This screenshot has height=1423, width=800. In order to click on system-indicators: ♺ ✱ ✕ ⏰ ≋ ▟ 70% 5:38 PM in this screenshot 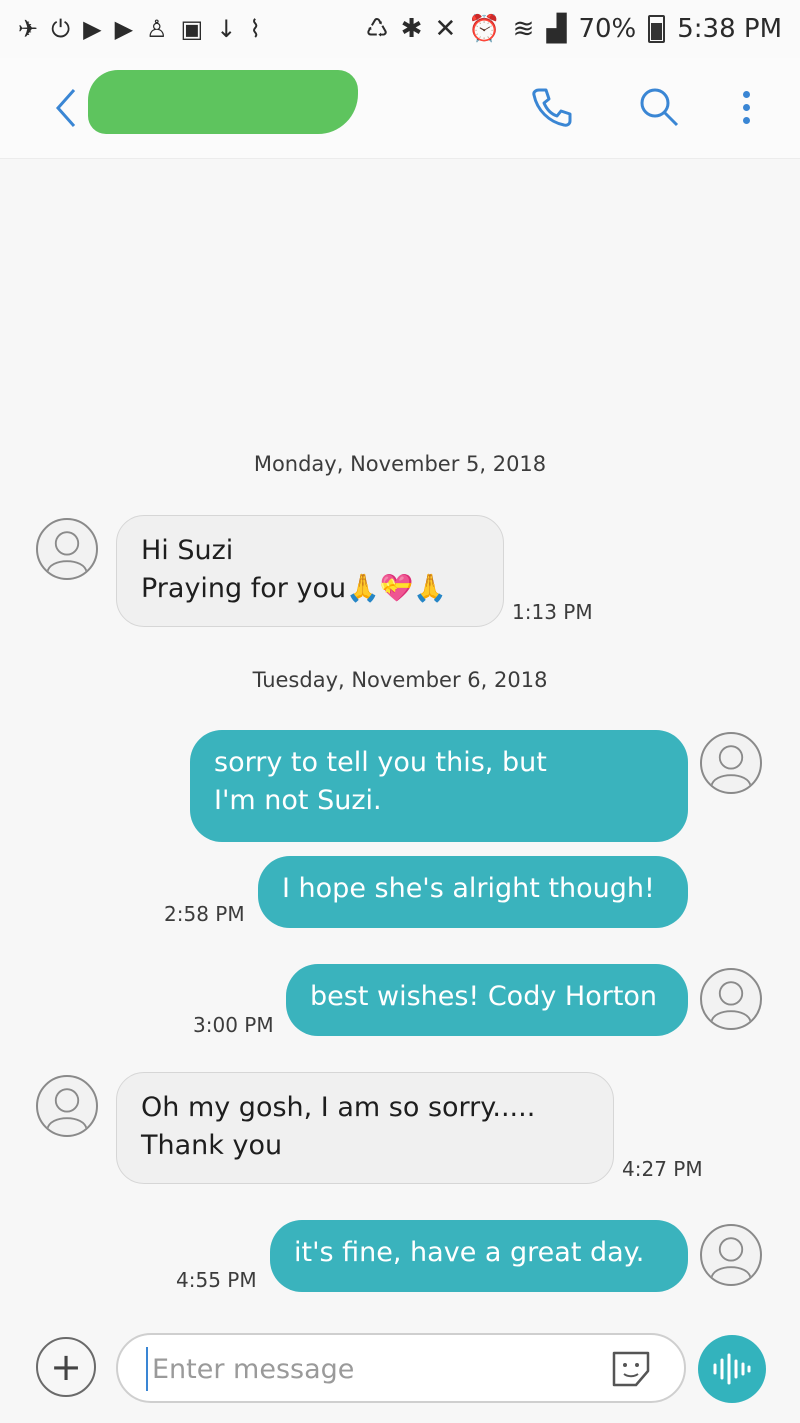, I will do `click(573, 29)`.